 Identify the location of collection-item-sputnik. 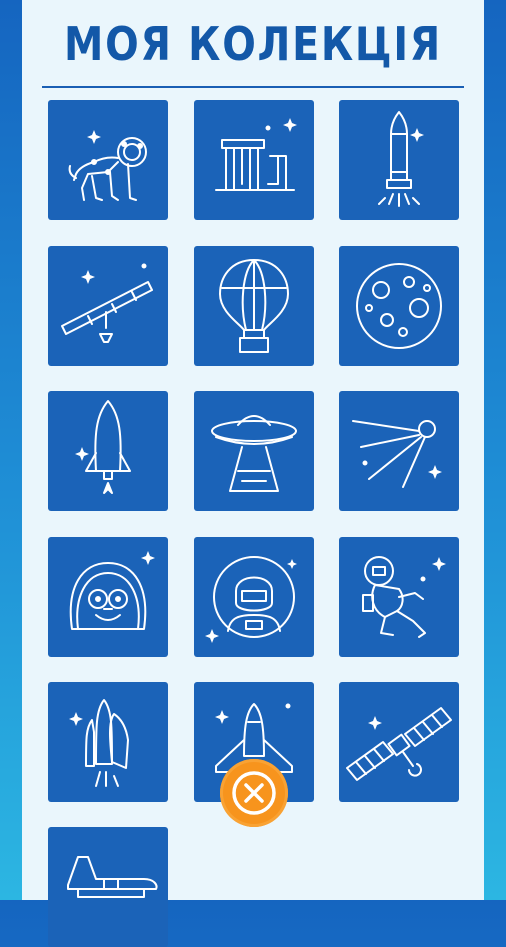
(399, 451).